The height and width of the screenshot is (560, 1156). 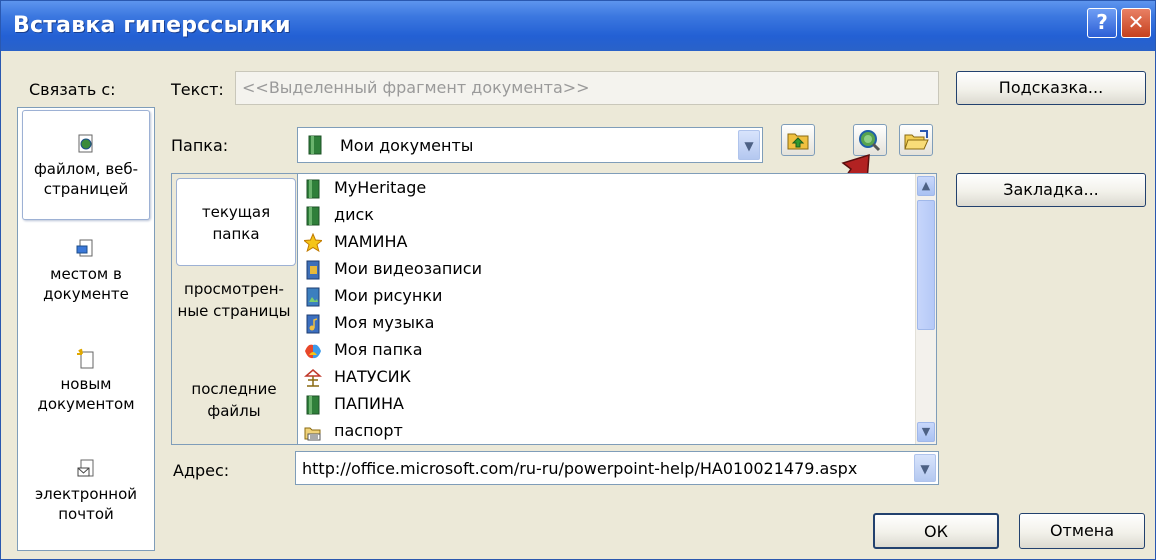 What do you see at coordinates (936, 531) in the screenshot?
I see `ok-button: ОК` at bounding box center [936, 531].